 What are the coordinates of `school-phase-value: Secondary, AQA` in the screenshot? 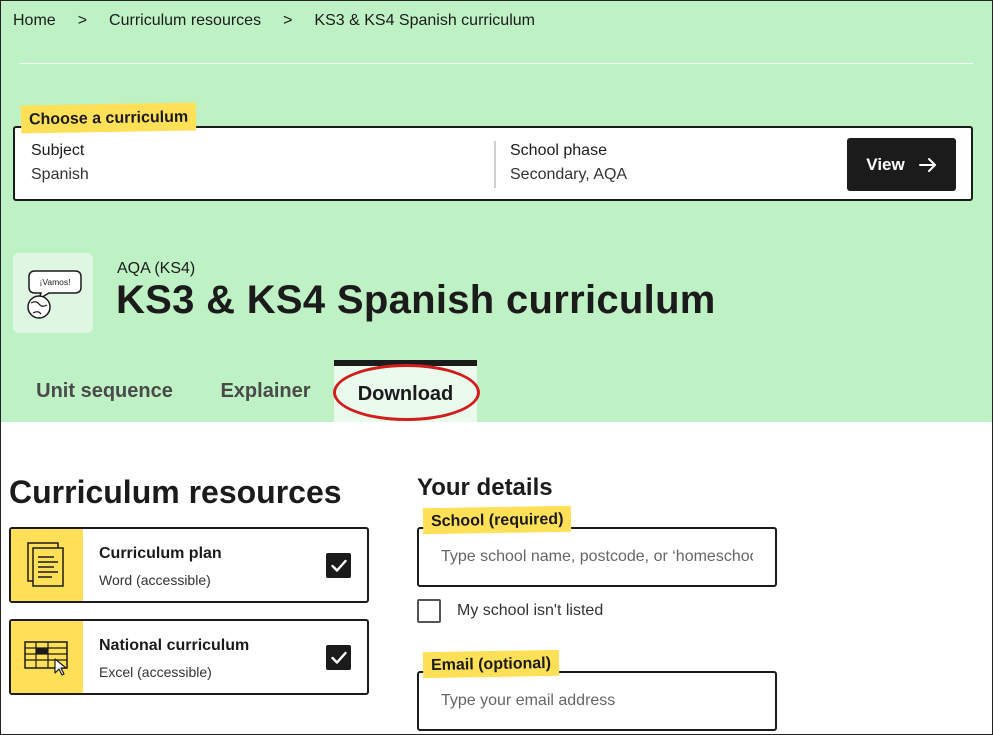 It's located at (568, 175).